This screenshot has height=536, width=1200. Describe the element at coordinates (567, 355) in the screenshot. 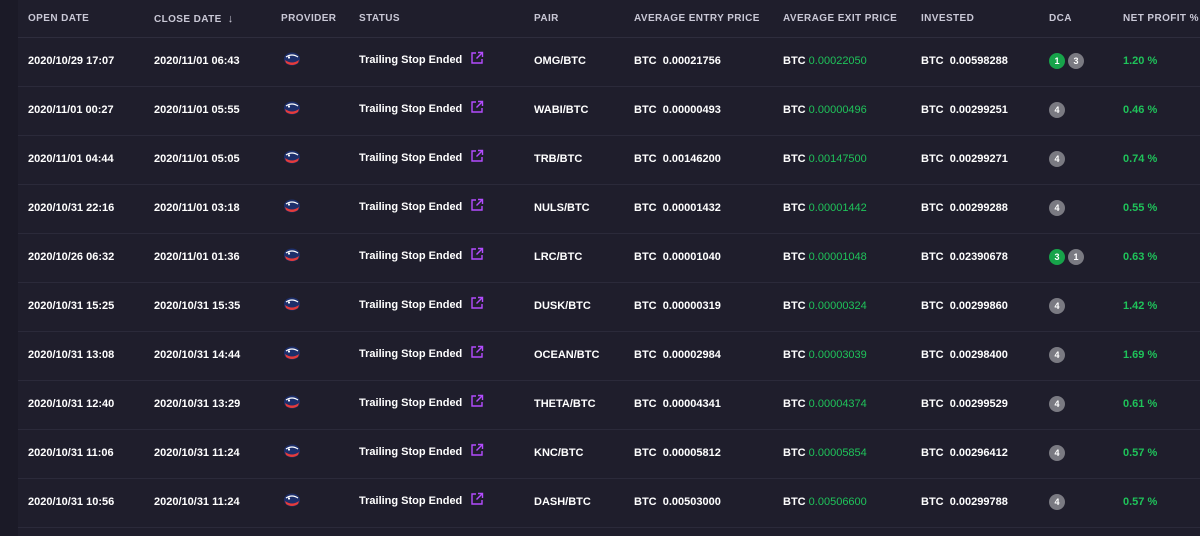

I see `pair: OCEAN/BTC` at that location.